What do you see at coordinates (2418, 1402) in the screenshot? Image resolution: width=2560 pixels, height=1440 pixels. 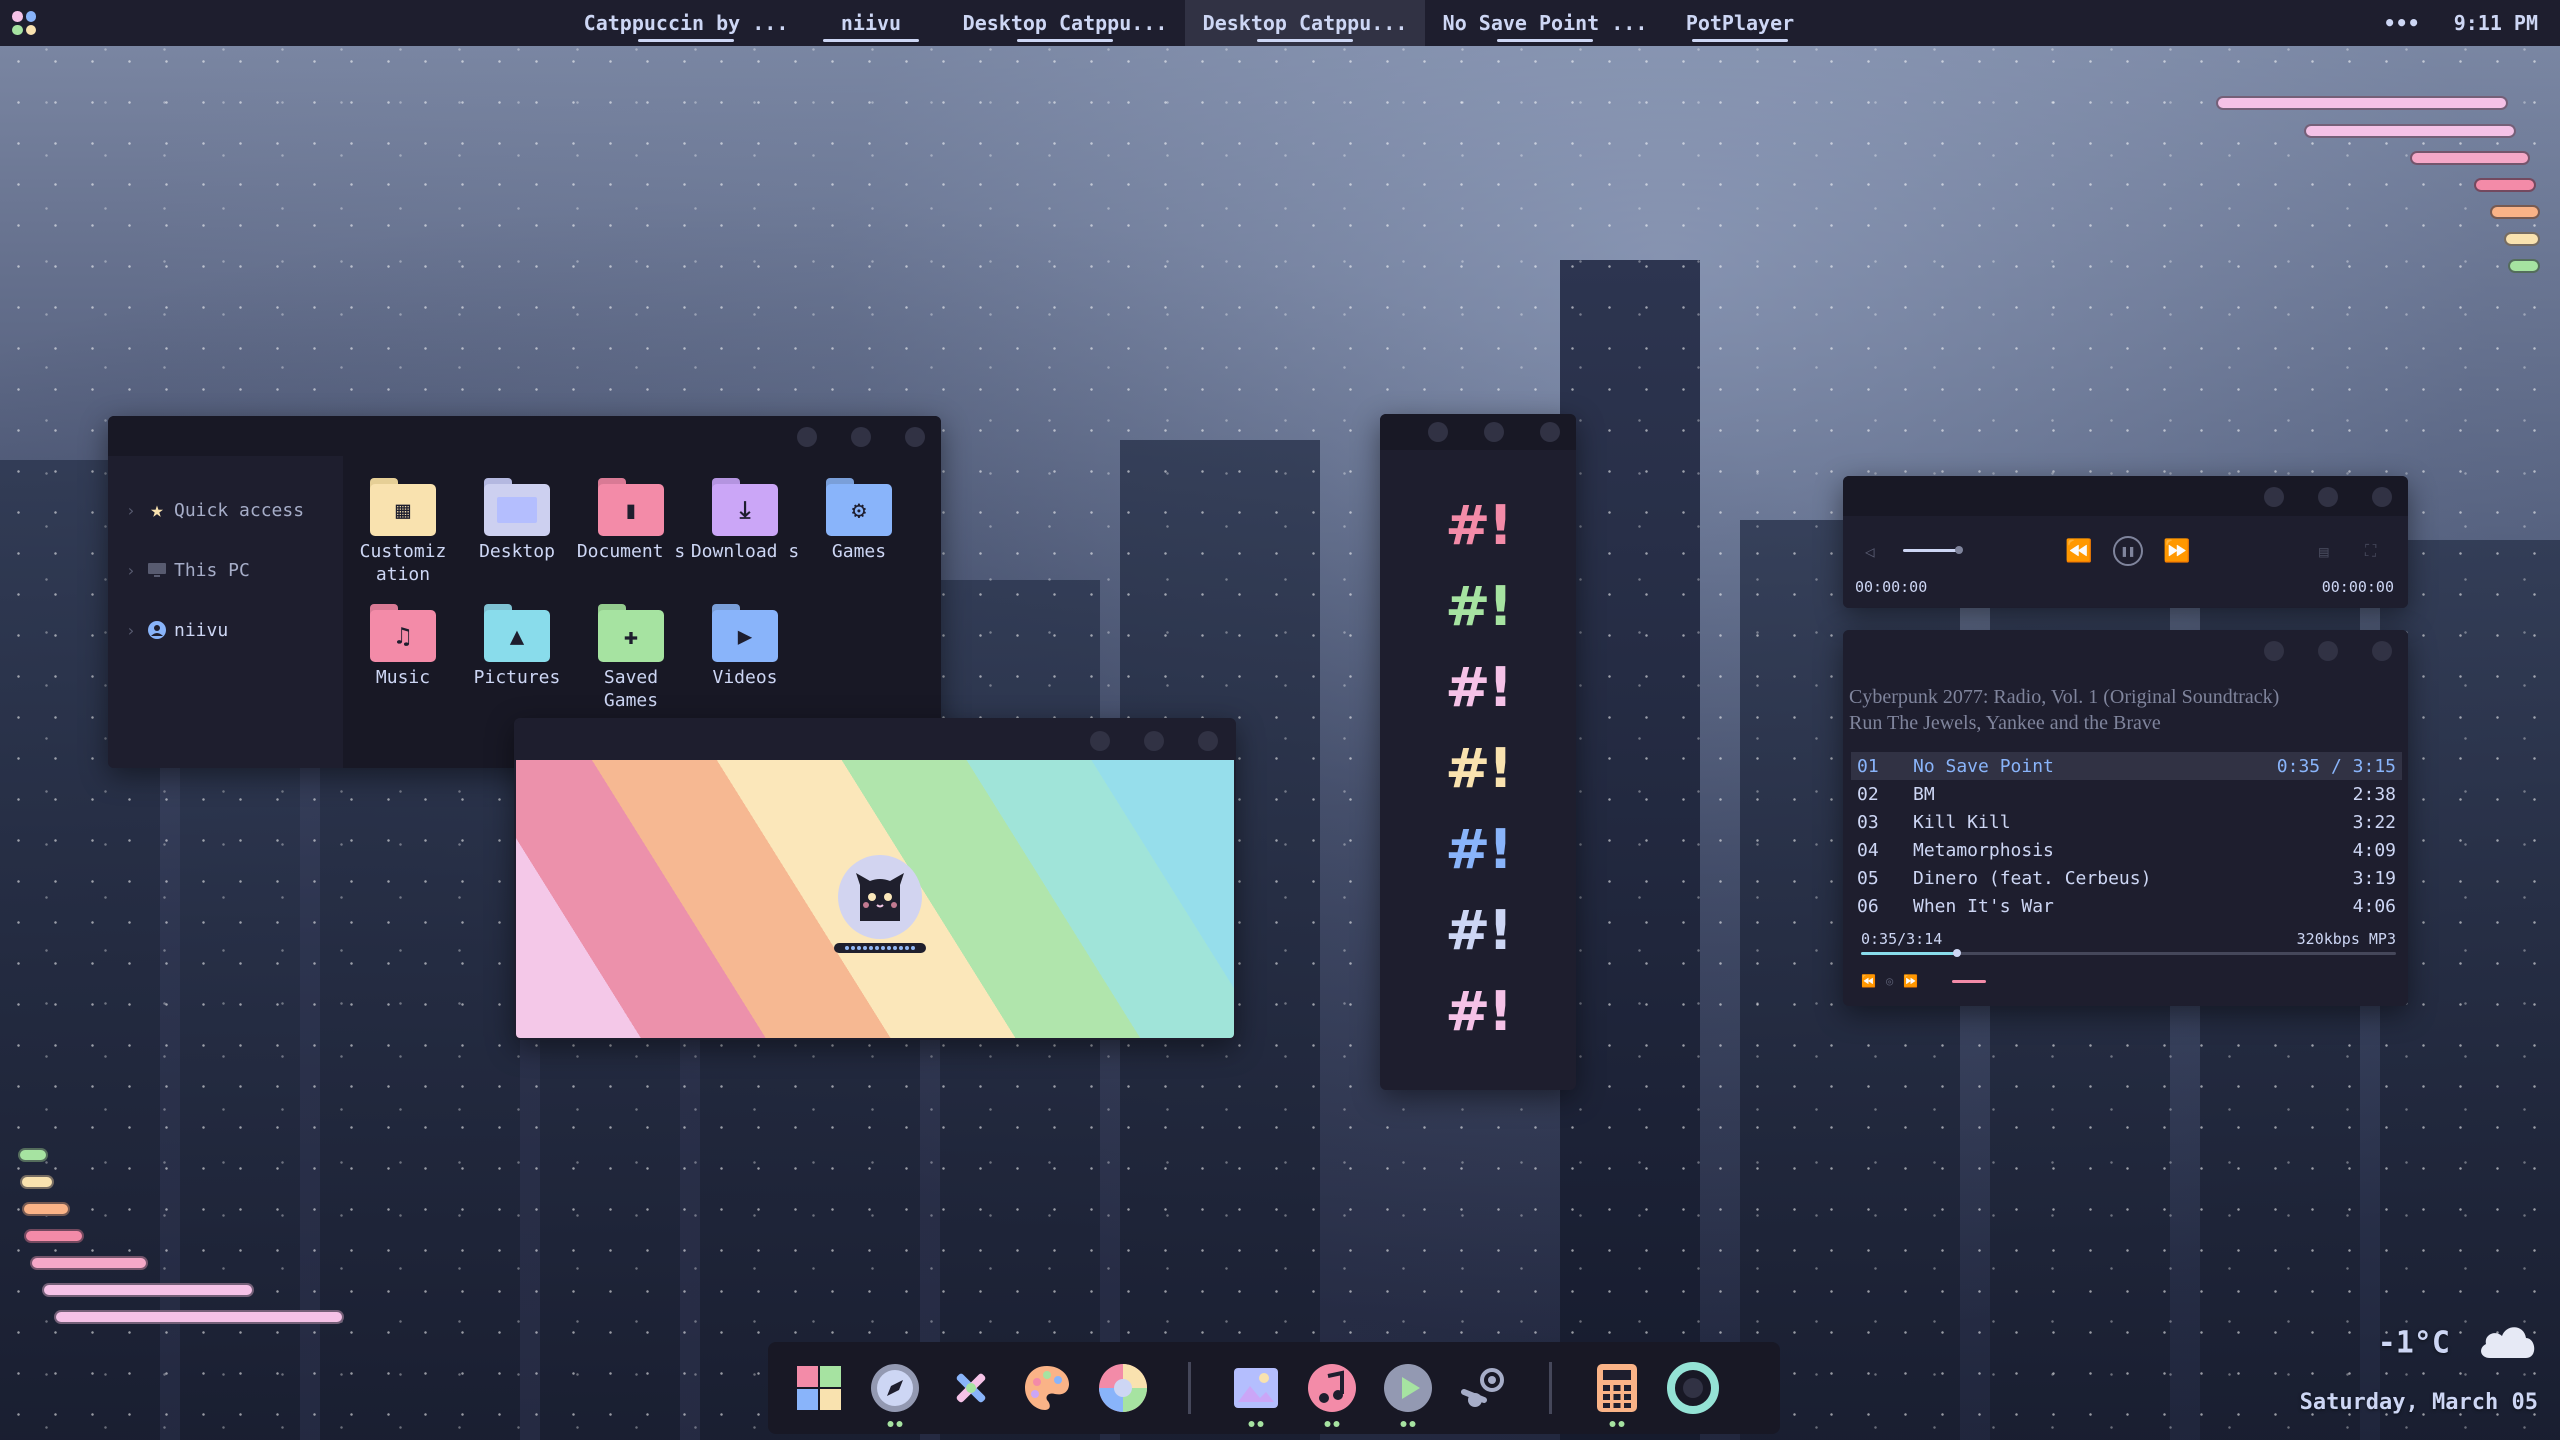 I see `date-label: Saturday, March 05` at bounding box center [2418, 1402].